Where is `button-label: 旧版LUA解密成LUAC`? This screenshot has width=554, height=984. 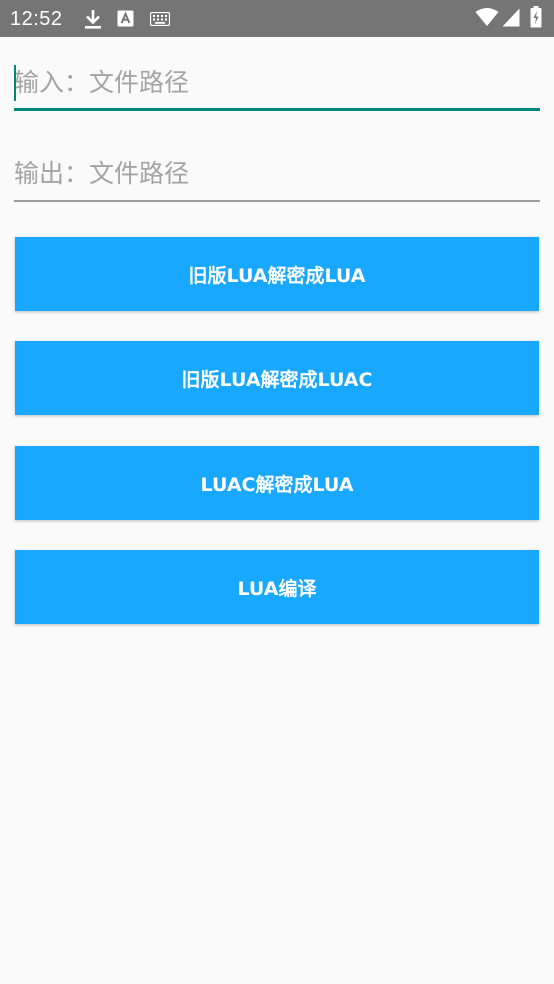
button-label: 旧版LUA解密成LUAC is located at coordinates (277, 379).